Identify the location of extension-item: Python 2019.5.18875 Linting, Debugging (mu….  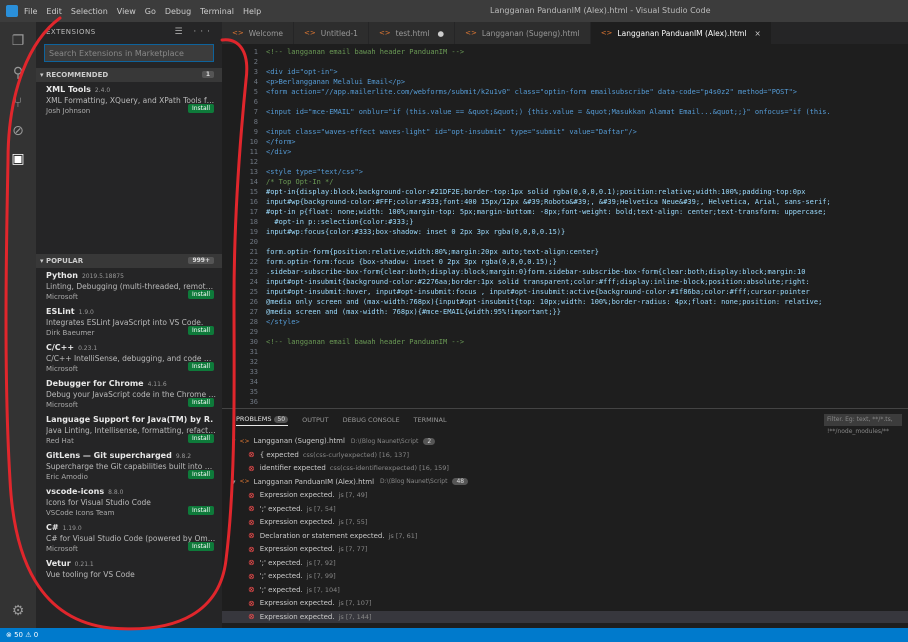
(129, 286).